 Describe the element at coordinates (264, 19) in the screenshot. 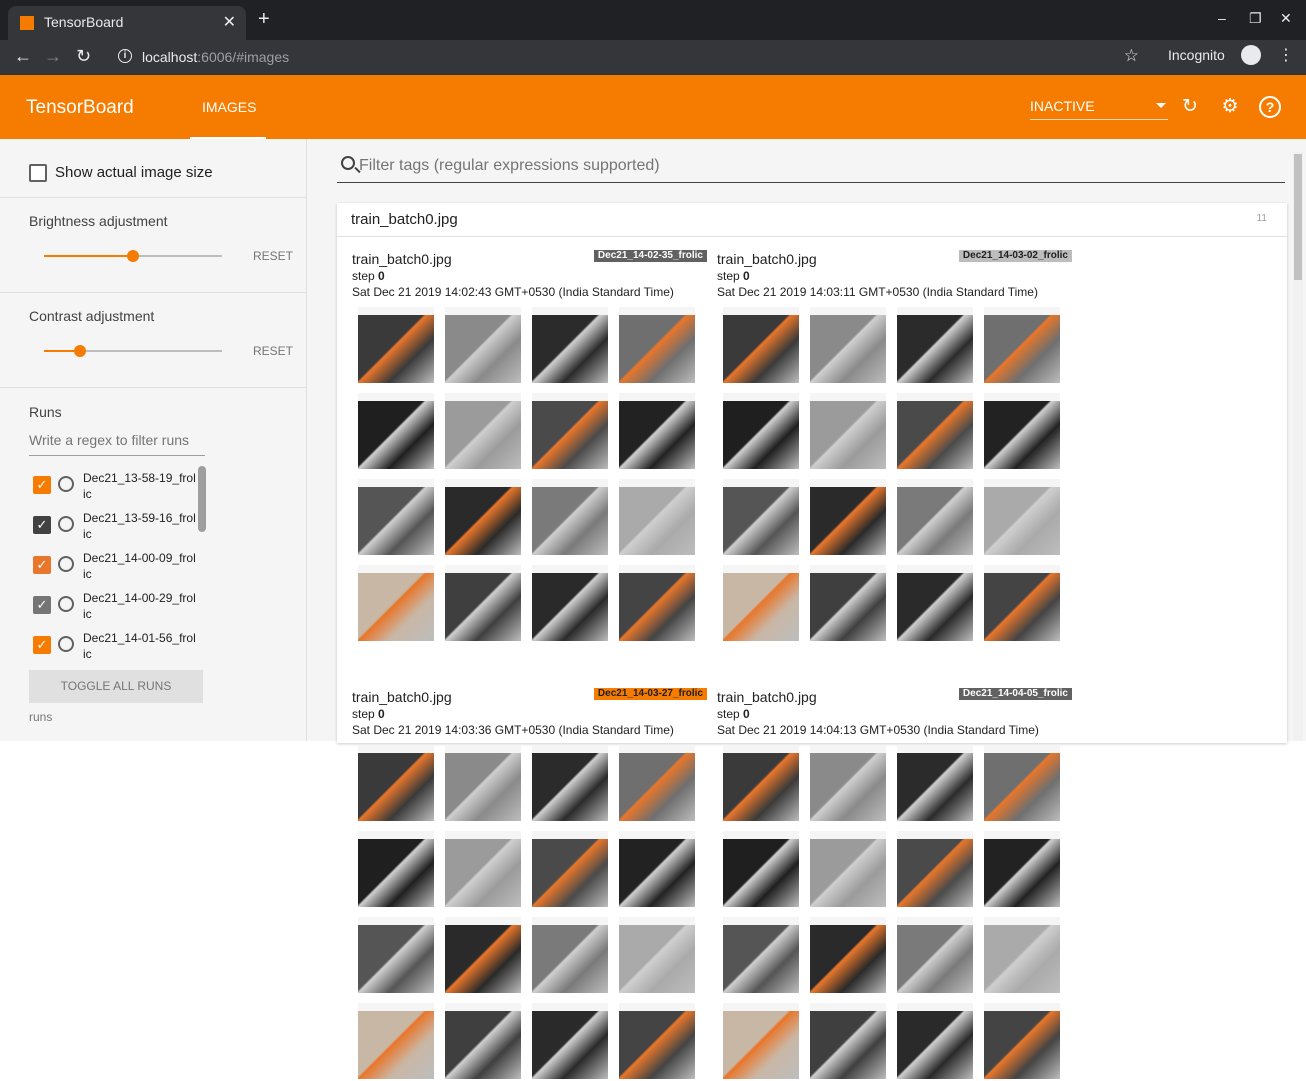

I see `new-tab-button: +` at that location.